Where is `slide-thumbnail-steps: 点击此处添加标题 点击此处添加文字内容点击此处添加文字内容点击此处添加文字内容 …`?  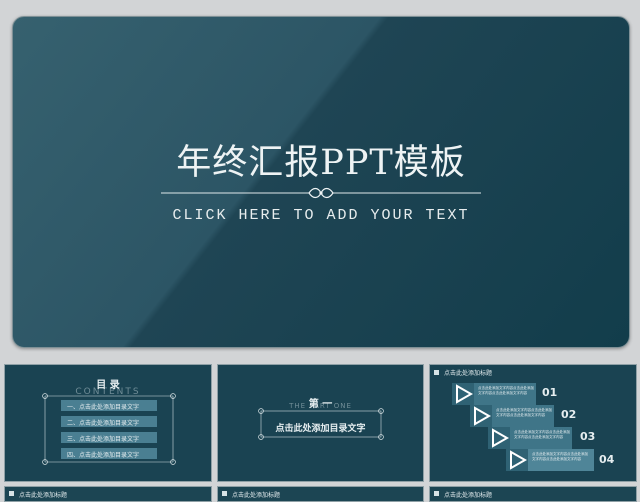
slide-thumbnail-steps: 点击此处添加标题 点击此处添加文字内容点击此处添加文字内容点击此处添加文字内容 … is located at coordinates (533, 423).